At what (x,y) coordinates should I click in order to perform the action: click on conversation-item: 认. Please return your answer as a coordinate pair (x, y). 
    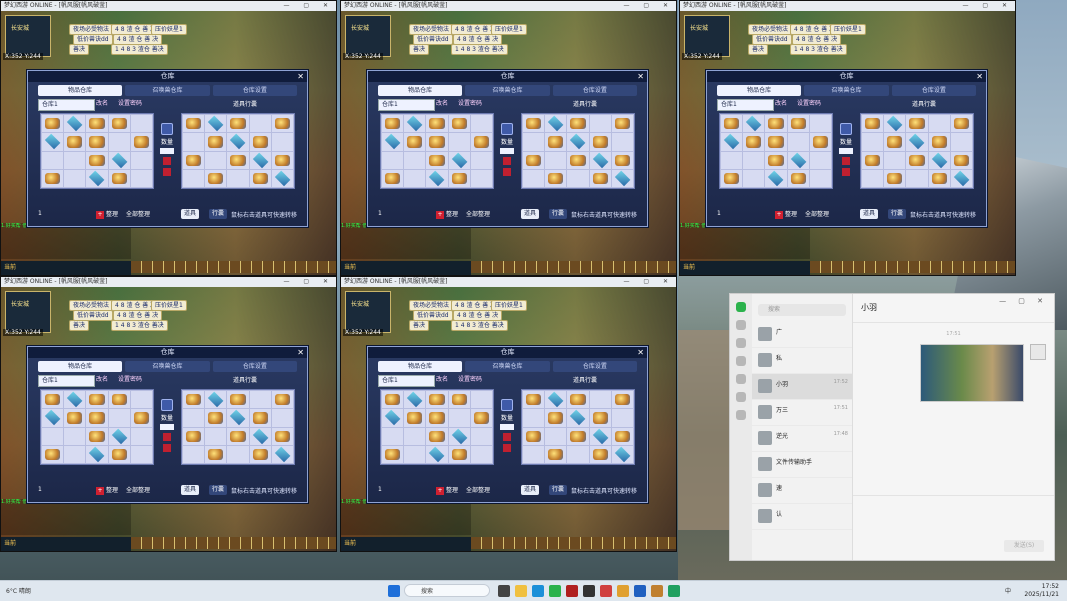
    Looking at the image, I should click on (802, 517).